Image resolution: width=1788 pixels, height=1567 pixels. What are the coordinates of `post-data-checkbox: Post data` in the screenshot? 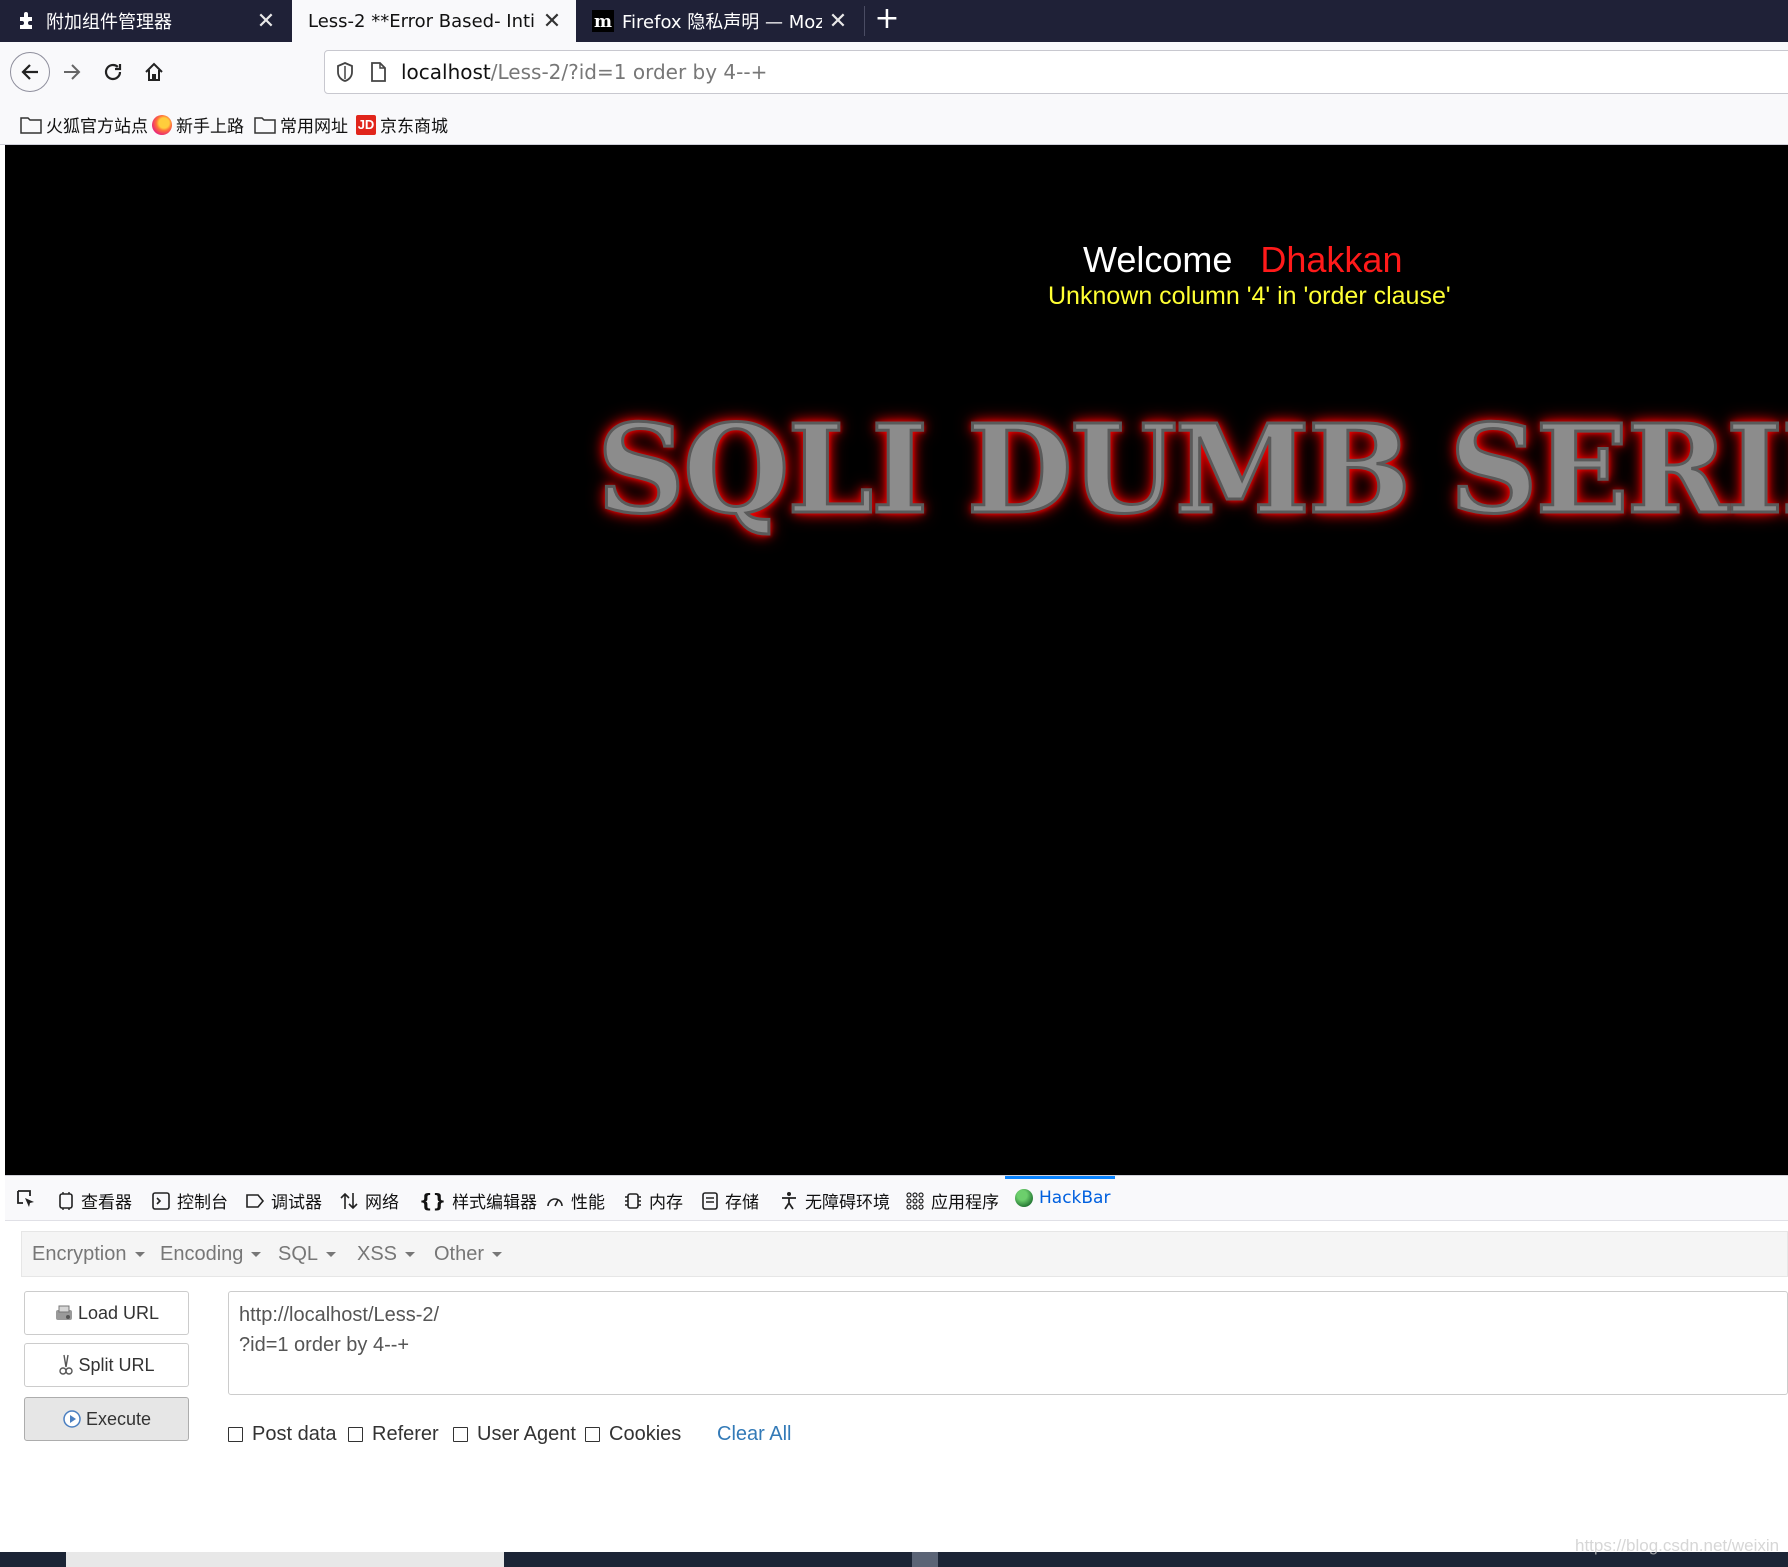 It's located at (282, 1434).